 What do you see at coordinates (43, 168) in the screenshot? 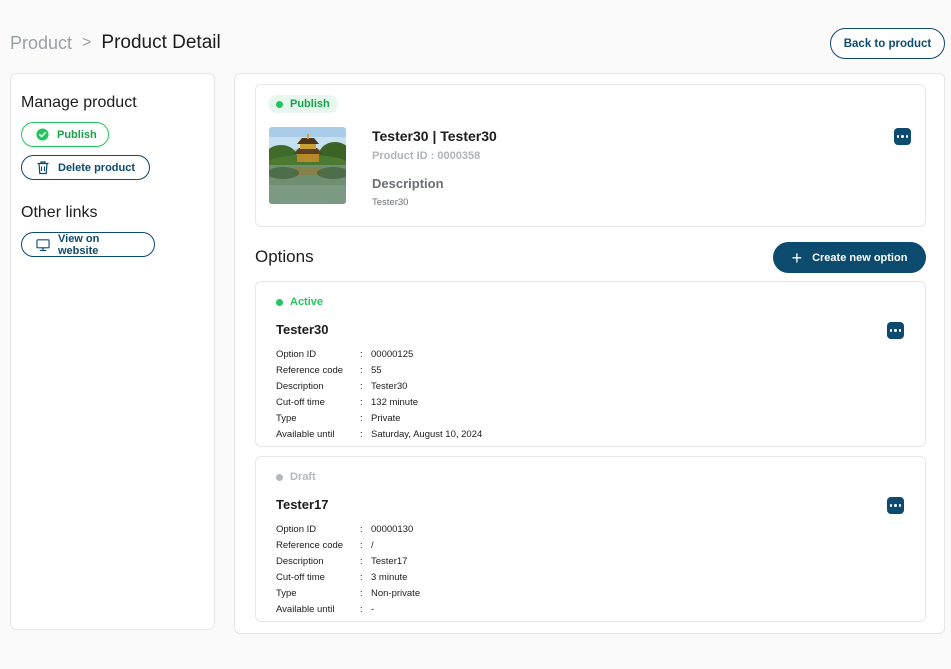
I see `trash-icon` at bounding box center [43, 168].